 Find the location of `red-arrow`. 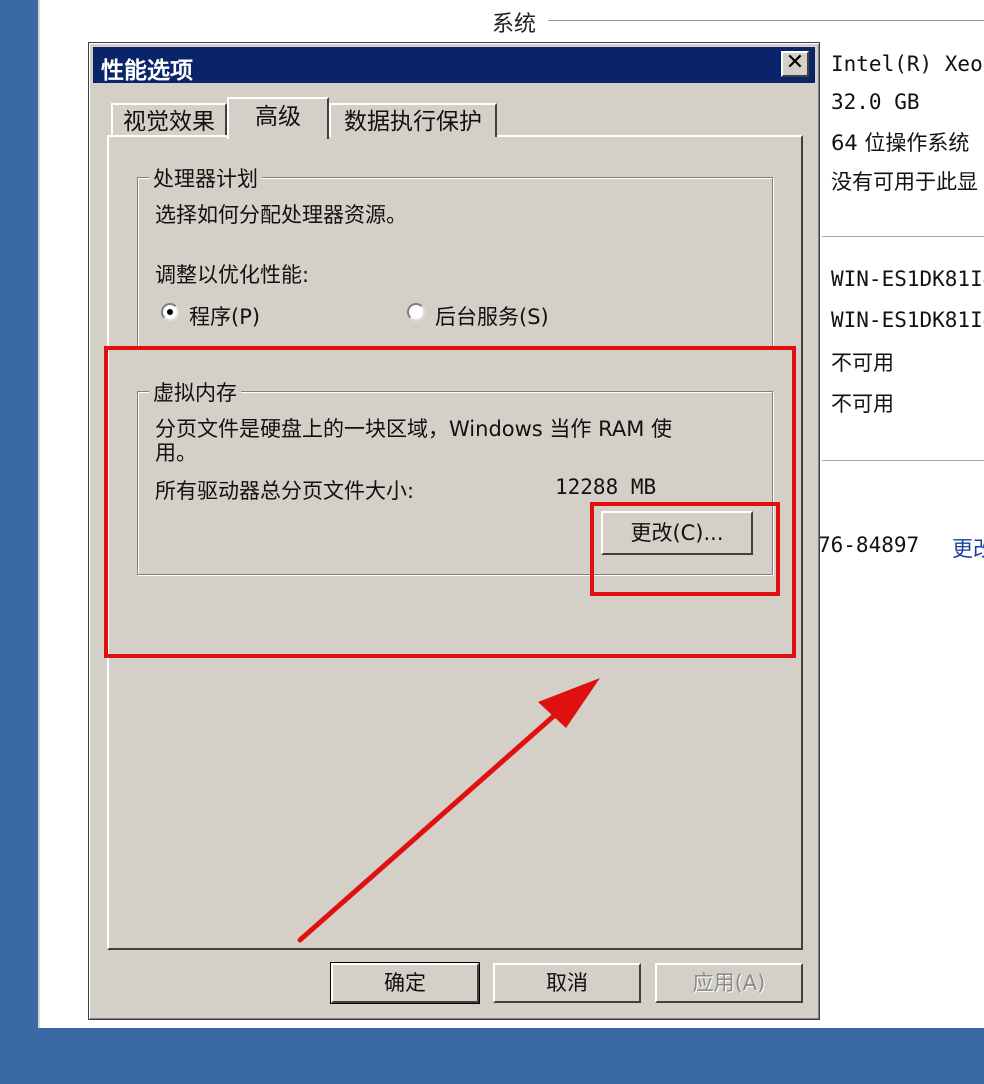

red-arrow is located at coordinates (448, 810).